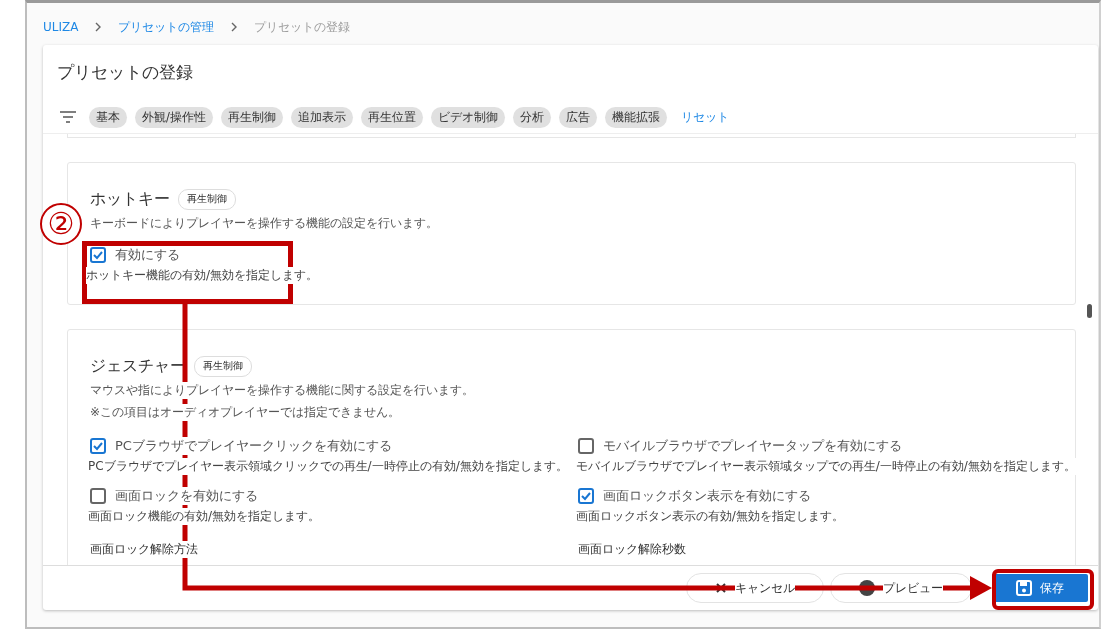 This screenshot has width=1115, height=630. Describe the element at coordinates (631, 549) in the screenshot. I see `field-label: 画面ロック解除秒数` at that location.